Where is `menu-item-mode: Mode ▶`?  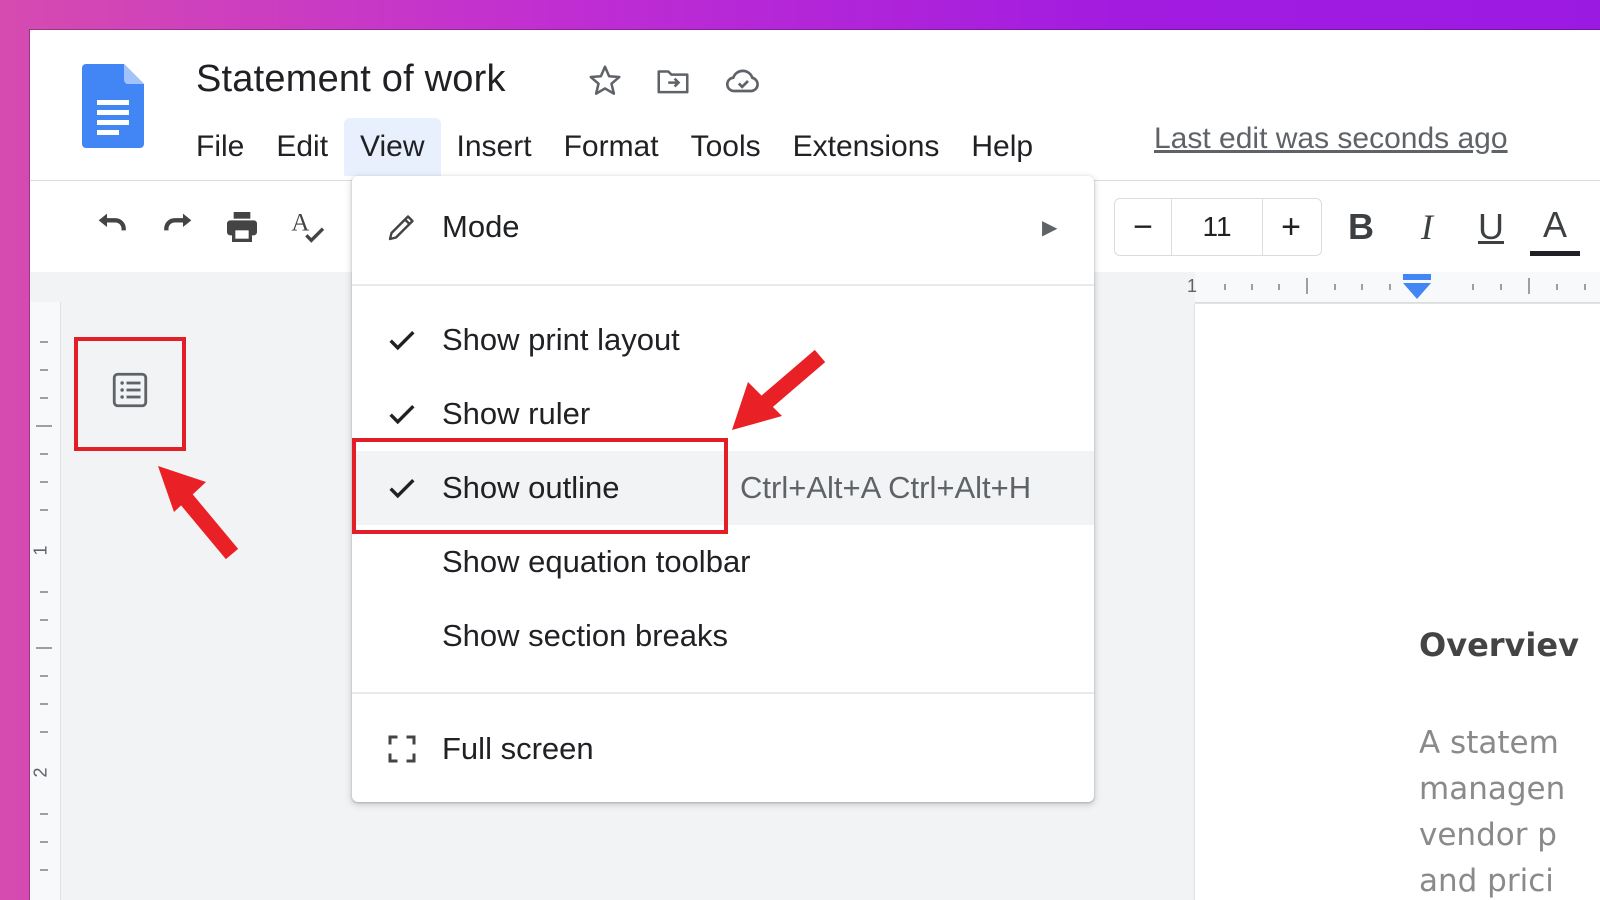 menu-item-mode: Mode ▶ is located at coordinates (723, 227).